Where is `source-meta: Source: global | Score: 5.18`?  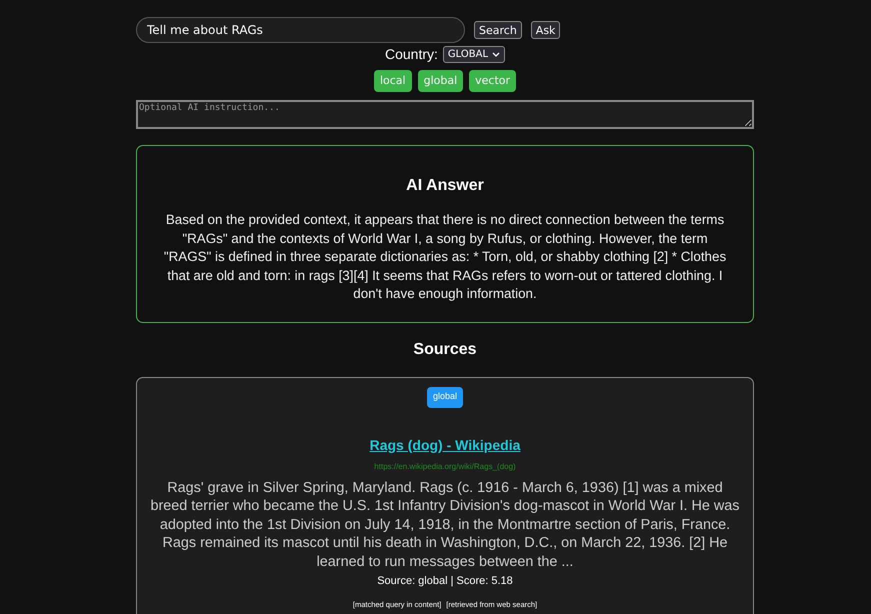 source-meta: Source: global | Score: 5.18 is located at coordinates (445, 581).